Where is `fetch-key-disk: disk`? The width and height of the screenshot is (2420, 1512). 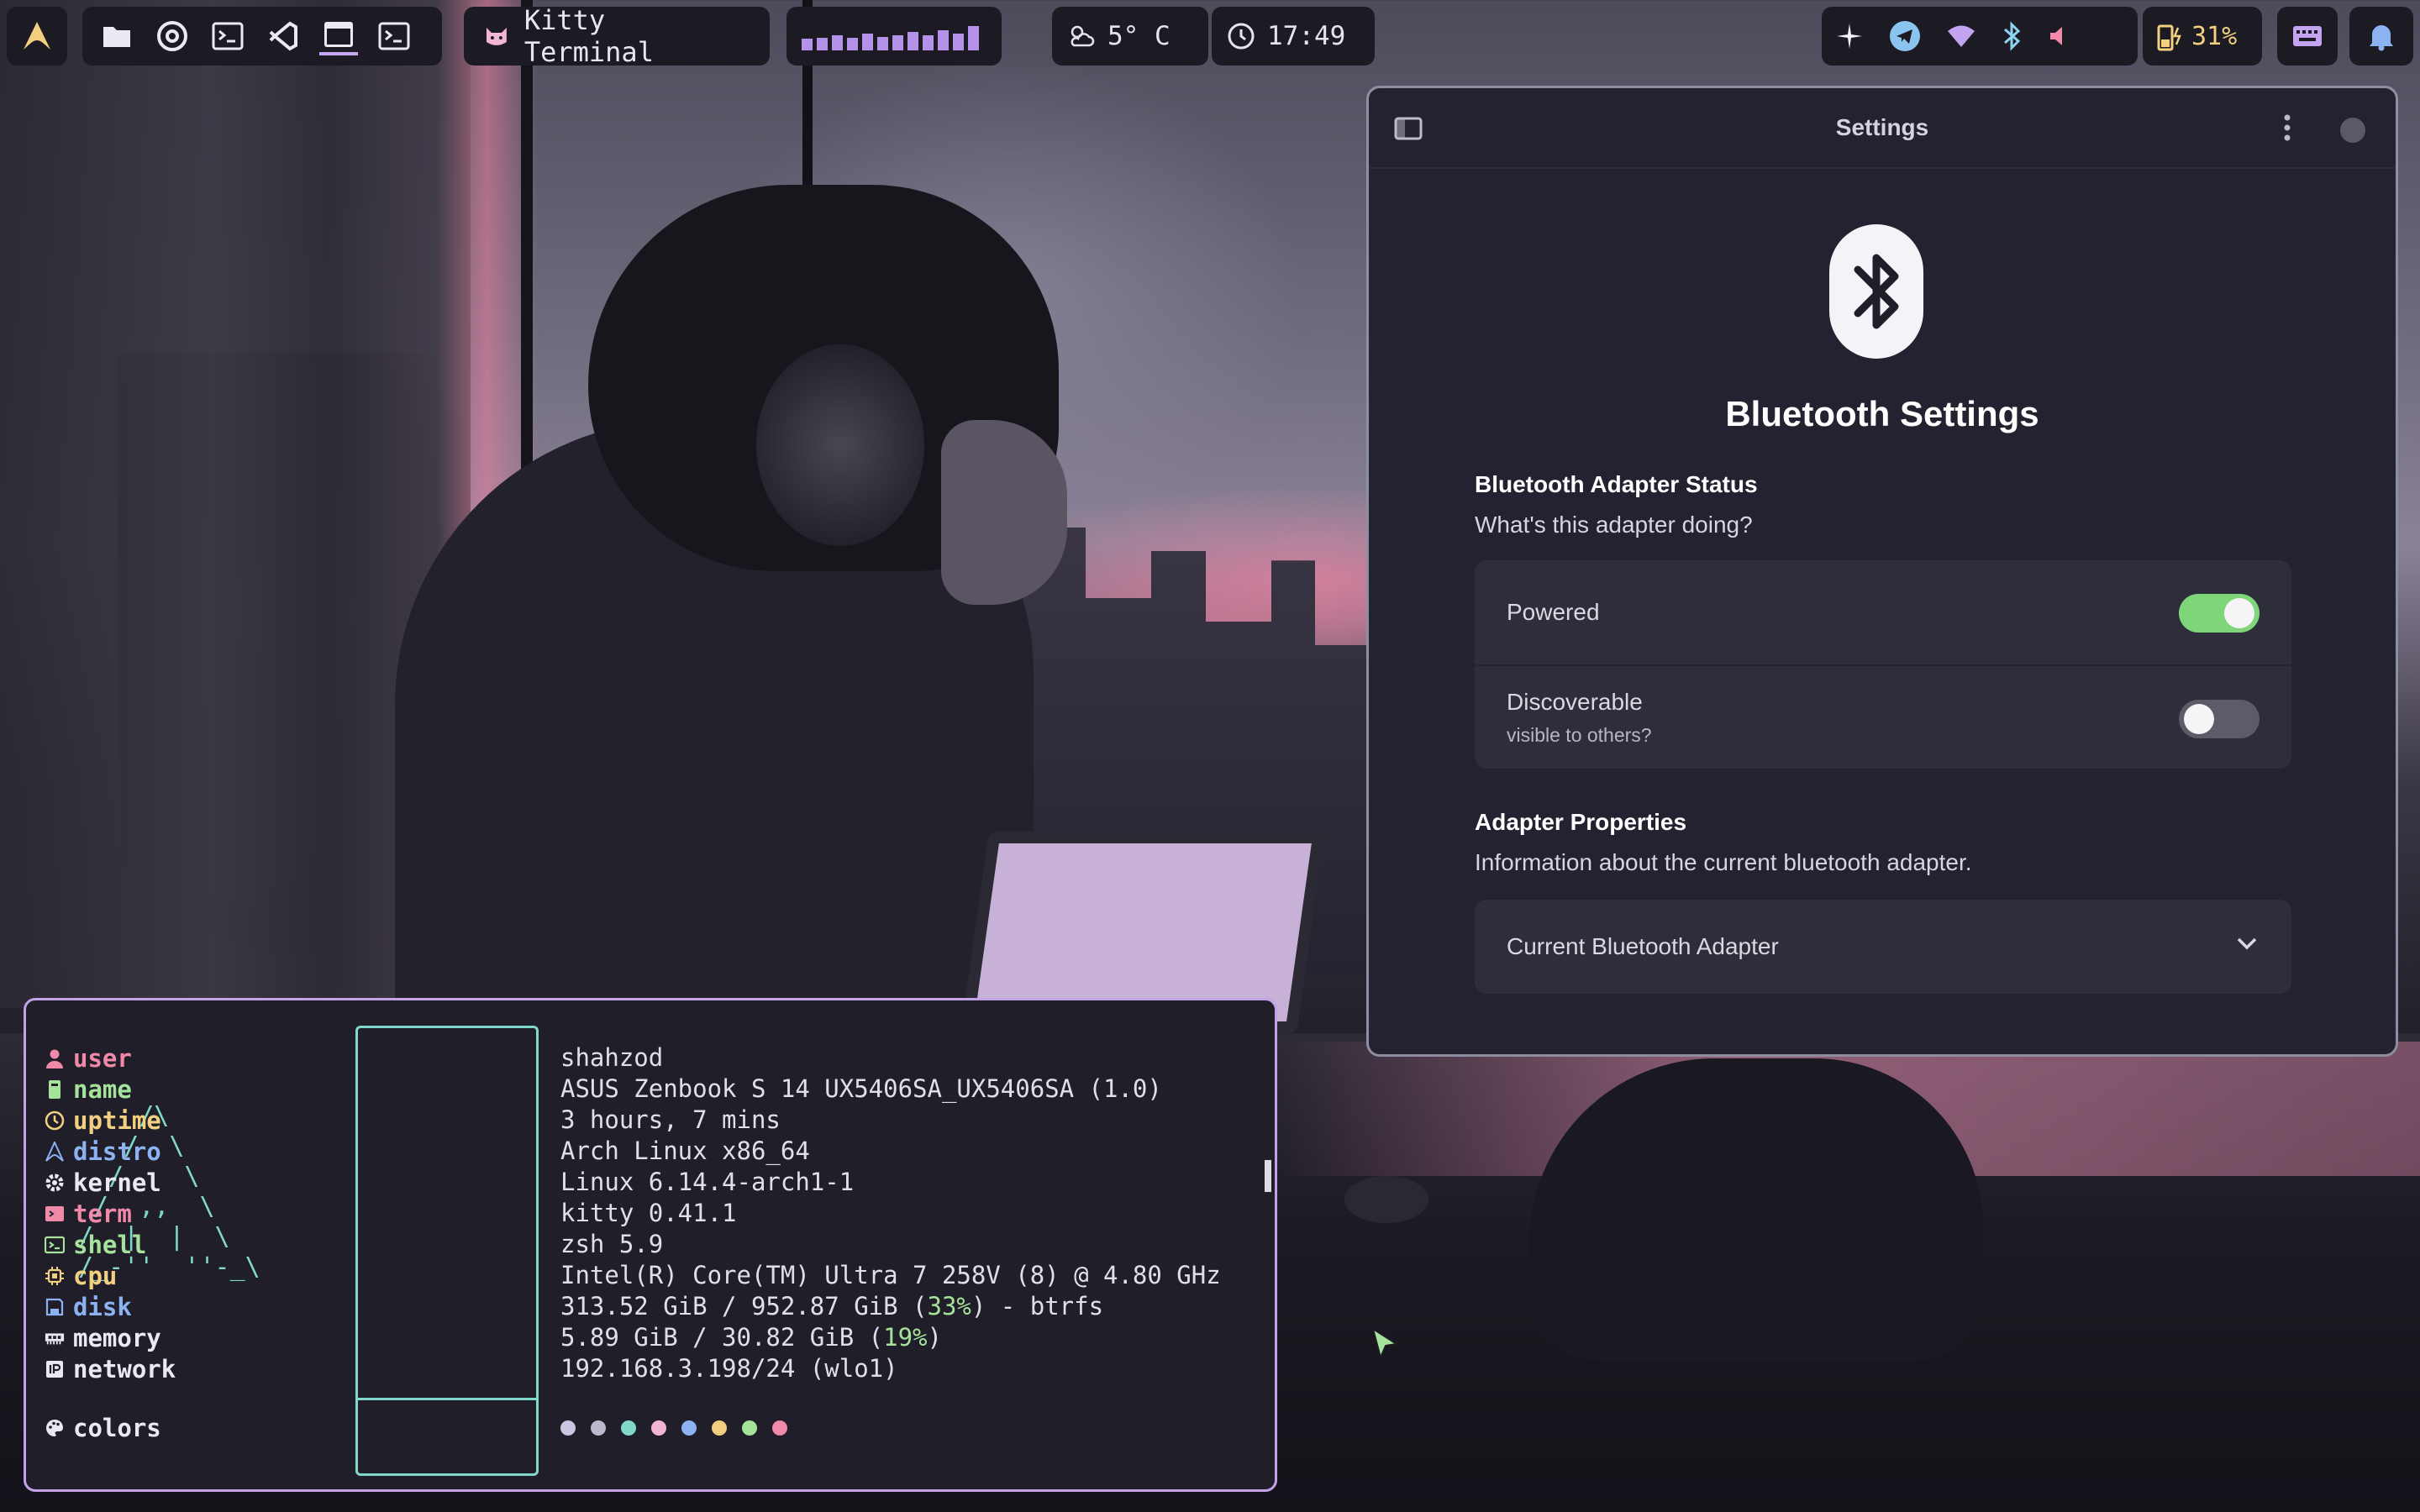
fetch-key-disk: disk is located at coordinates (88, 1306).